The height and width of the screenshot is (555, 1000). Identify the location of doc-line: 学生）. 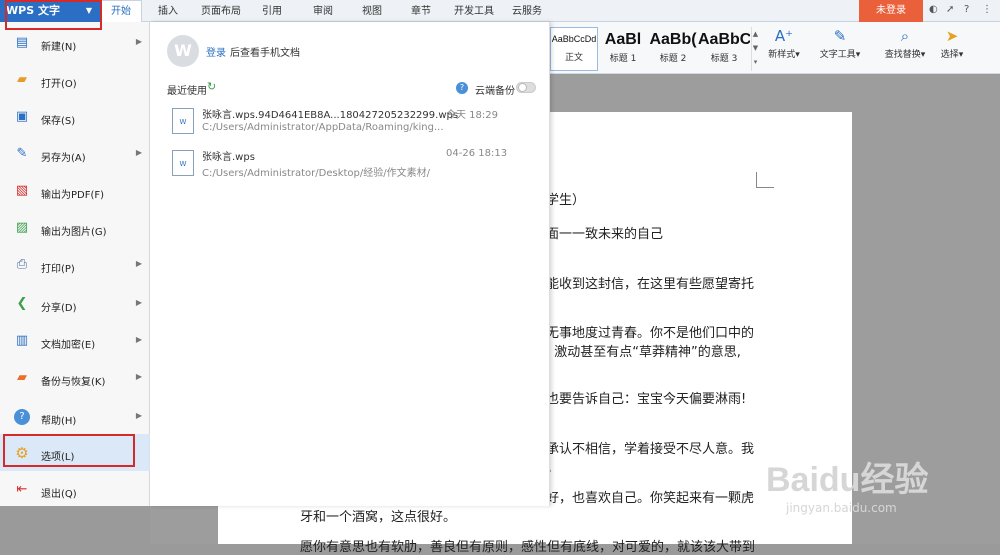
(566, 200).